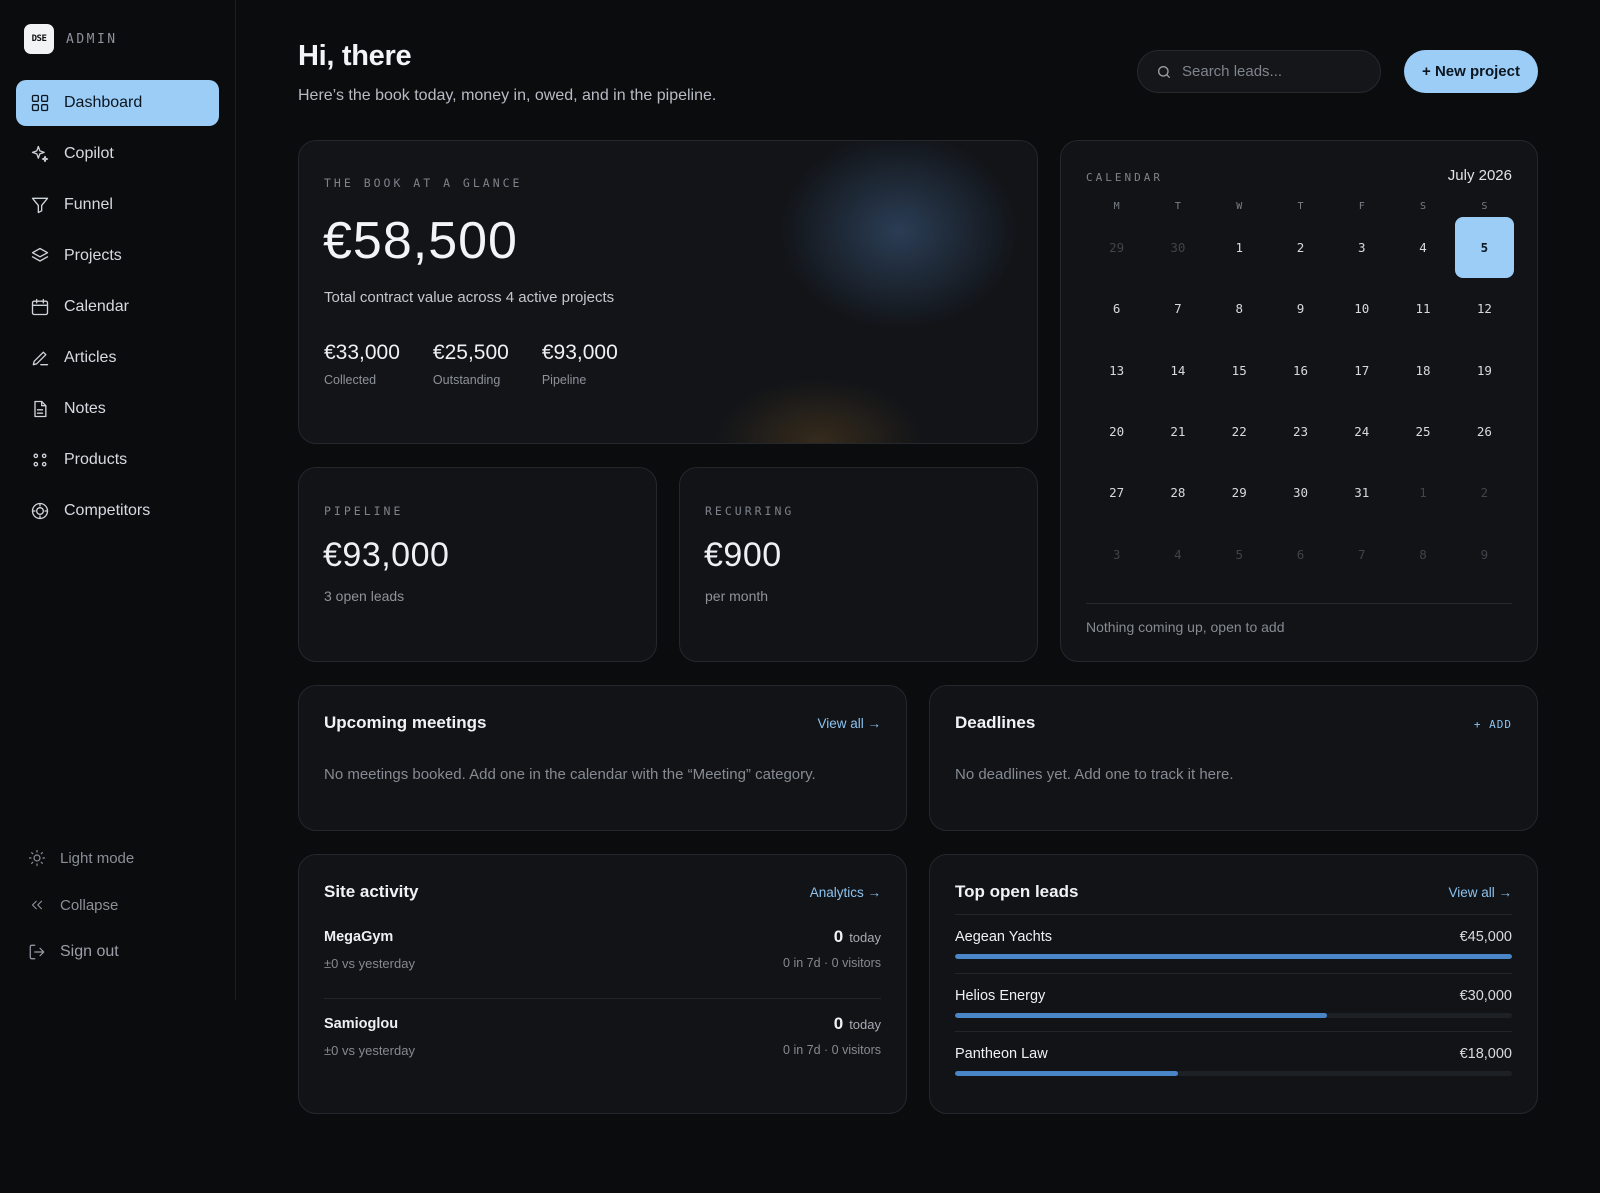 The width and height of the screenshot is (1600, 1193). What do you see at coordinates (1116, 492) in the screenshot?
I see `calendar-day: 27` at bounding box center [1116, 492].